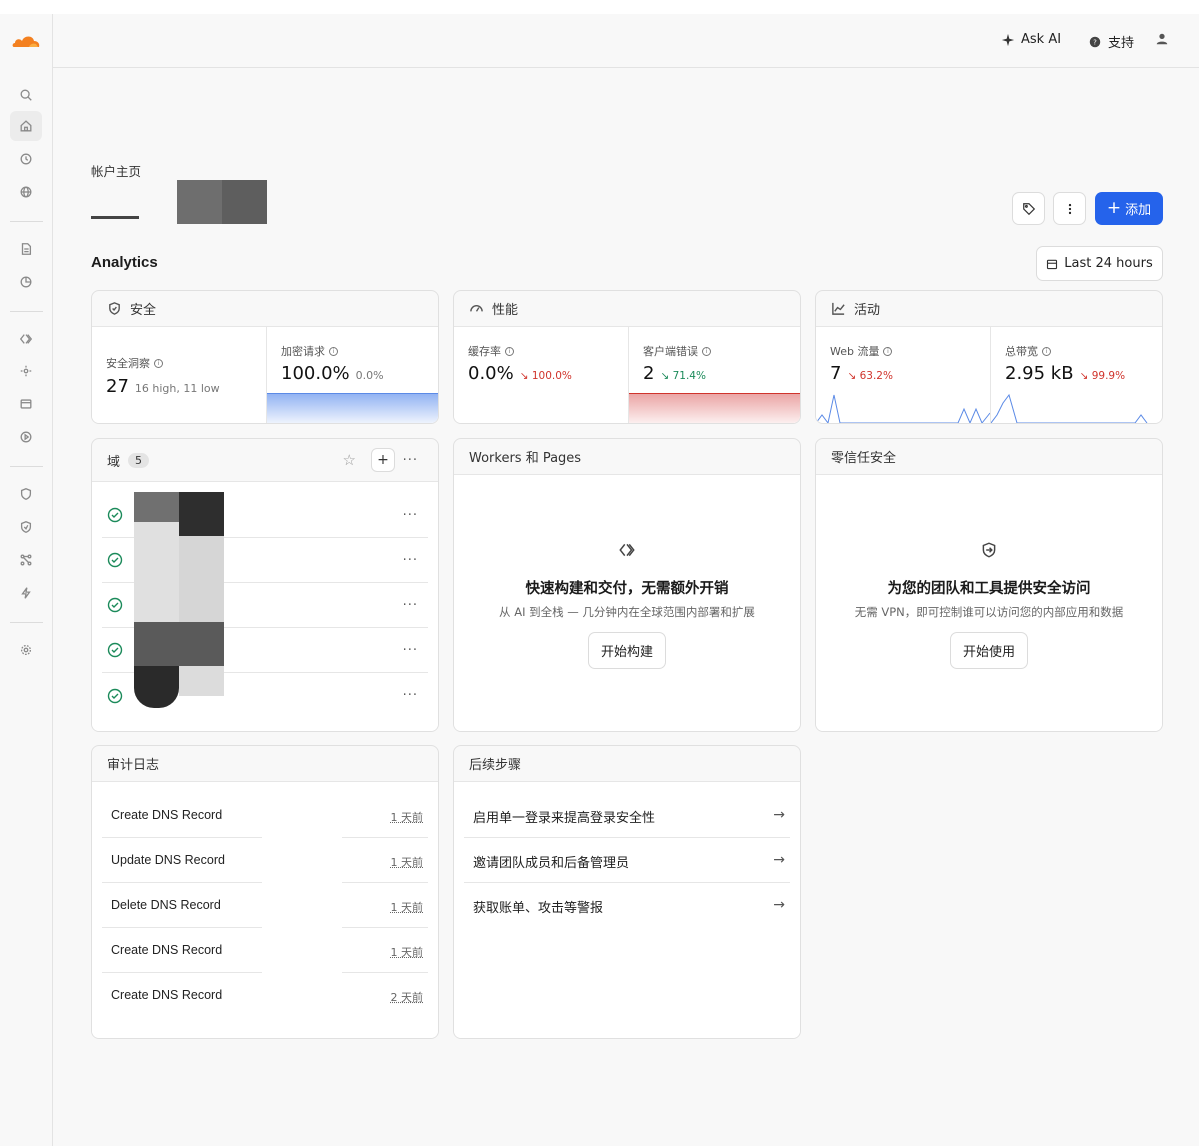 The image size is (1199, 1146). Describe the element at coordinates (491, 373) in the screenshot. I see `cache-value: 0.0%` at that location.